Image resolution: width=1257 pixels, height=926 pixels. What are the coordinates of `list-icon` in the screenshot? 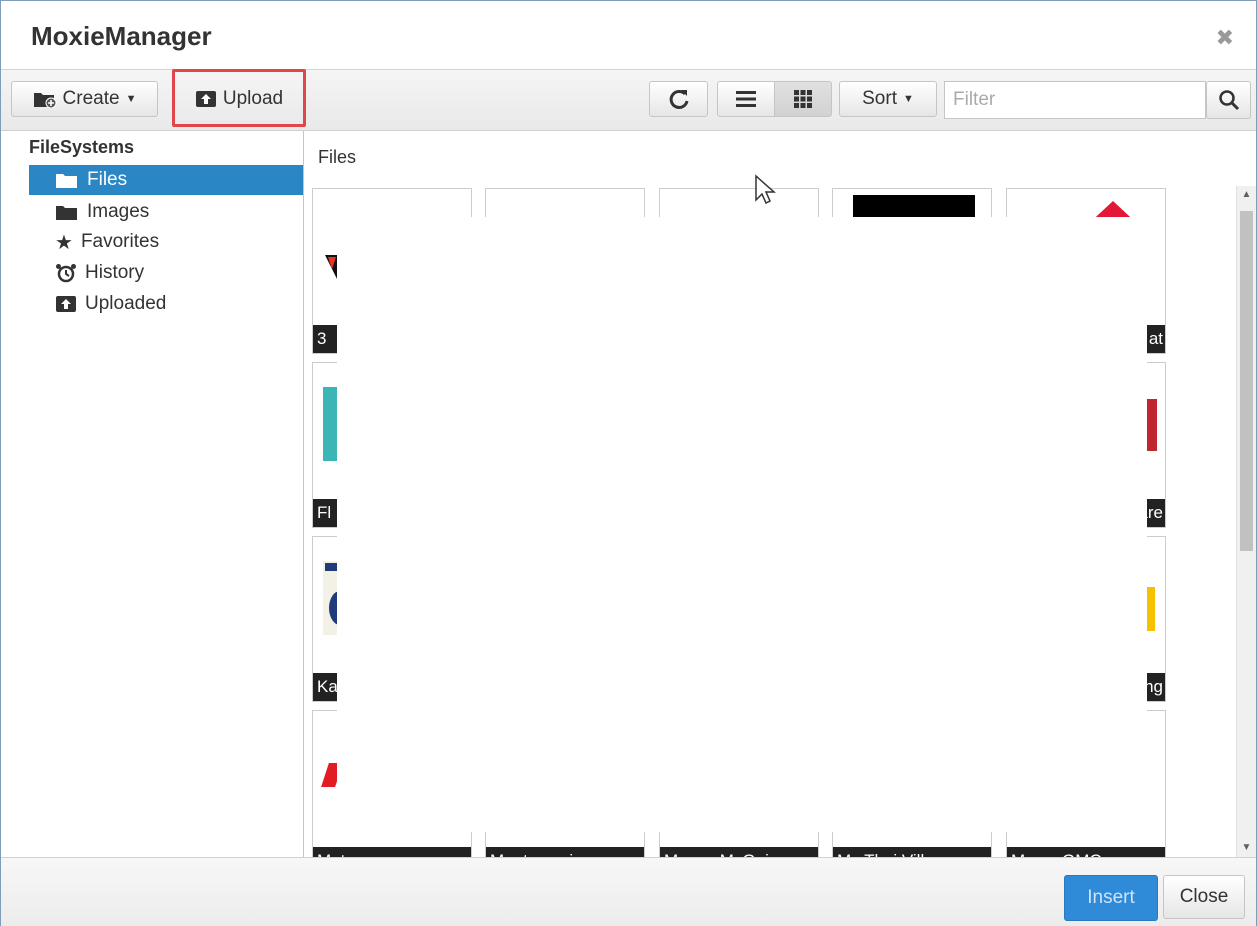 It's located at (746, 99).